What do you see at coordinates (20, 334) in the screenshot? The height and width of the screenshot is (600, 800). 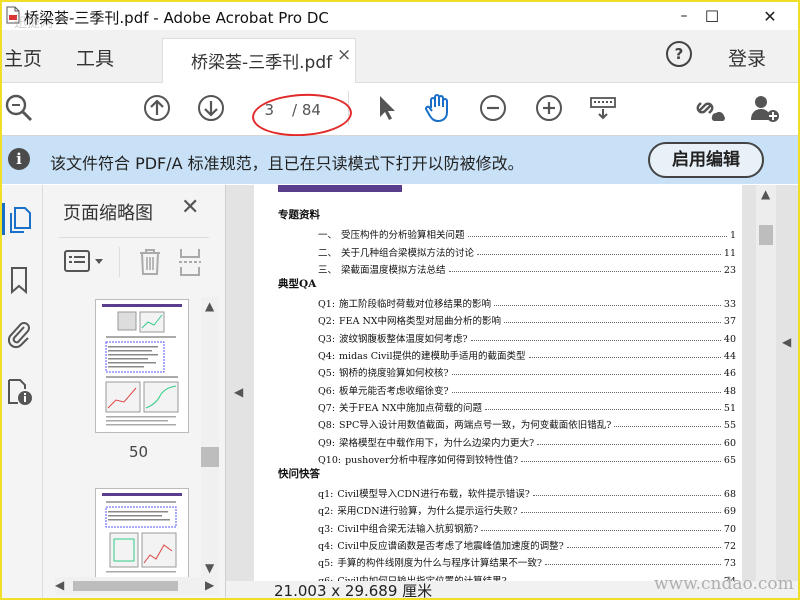 I see `attachments-icon` at bounding box center [20, 334].